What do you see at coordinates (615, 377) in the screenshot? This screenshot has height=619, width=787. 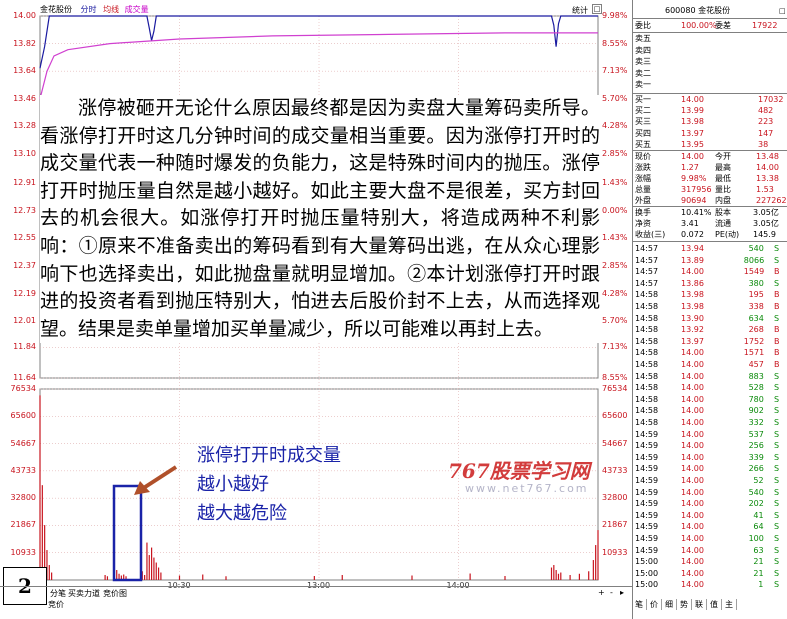 I see `percent-tick-label: 8.55%` at bounding box center [615, 377].